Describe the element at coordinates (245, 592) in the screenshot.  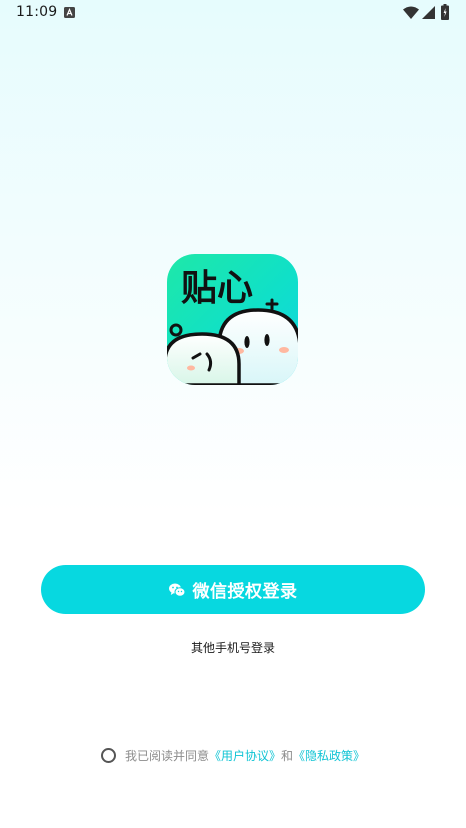
I see `wechat-login-label: 微信授权登录` at that location.